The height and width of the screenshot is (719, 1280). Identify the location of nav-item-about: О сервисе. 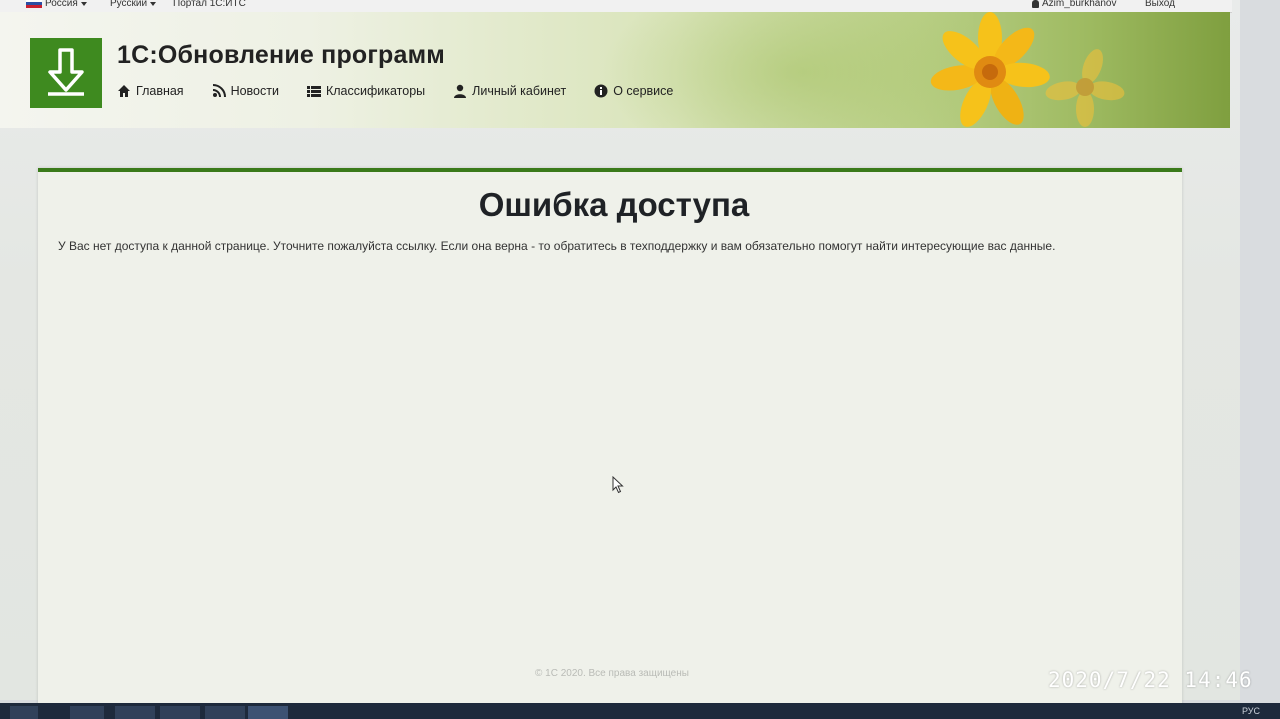
(633, 91).